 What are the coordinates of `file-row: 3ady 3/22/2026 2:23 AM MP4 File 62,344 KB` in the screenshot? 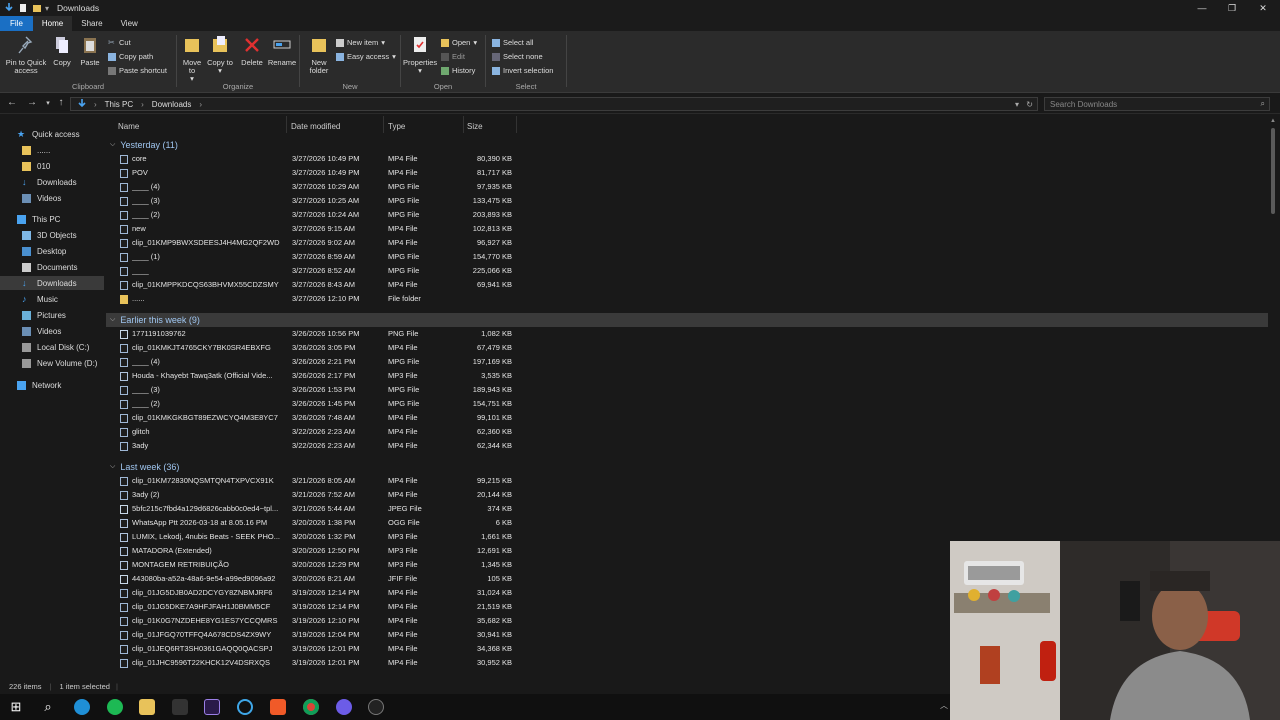 It's located at (318, 446).